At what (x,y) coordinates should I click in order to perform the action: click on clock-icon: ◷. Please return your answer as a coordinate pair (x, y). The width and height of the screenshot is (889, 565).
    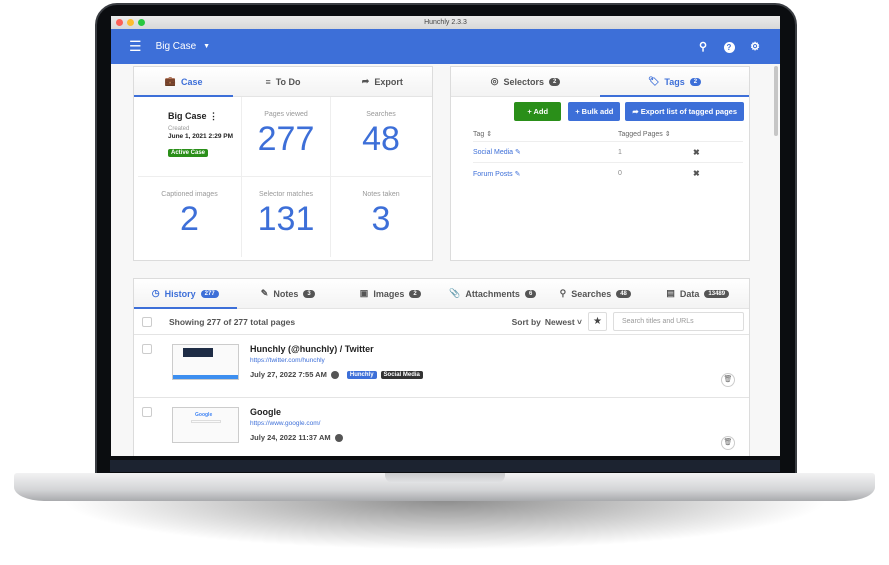
    Looking at the image, I should click on (155, 293).